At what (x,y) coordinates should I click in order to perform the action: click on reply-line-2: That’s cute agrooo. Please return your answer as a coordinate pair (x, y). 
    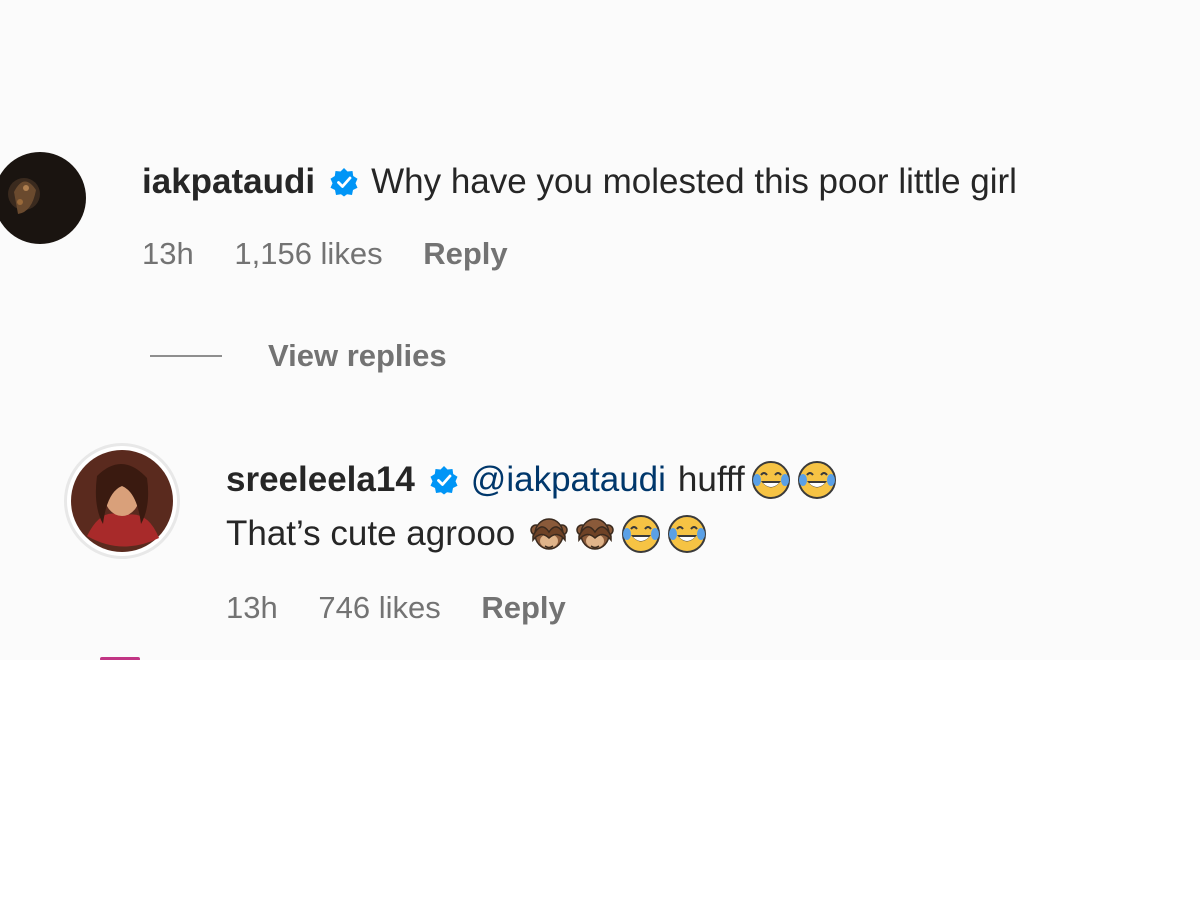
    Looking at the image, I should click on (466, 534).